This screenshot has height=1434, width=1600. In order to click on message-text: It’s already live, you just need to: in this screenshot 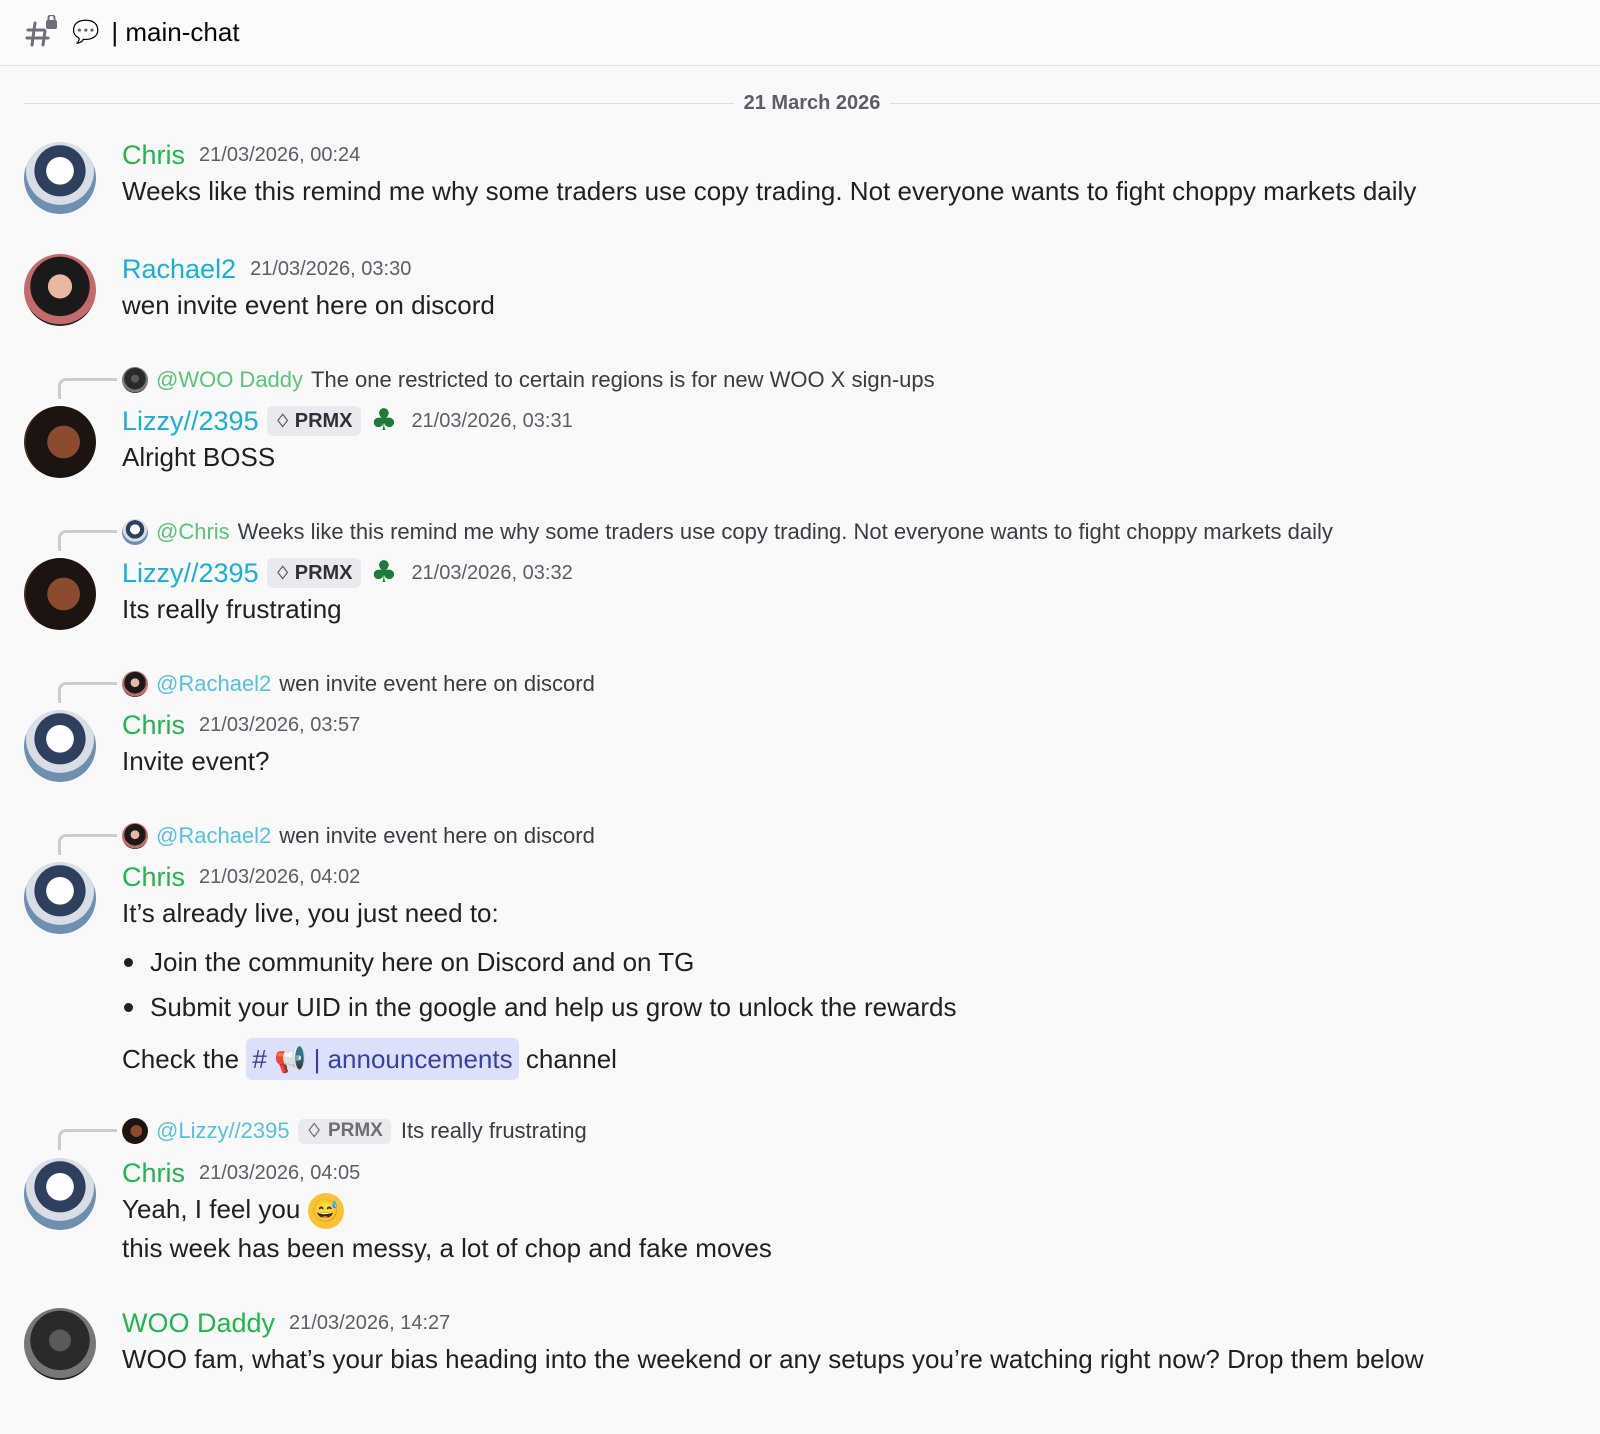, I will do `click(310, 913)`.